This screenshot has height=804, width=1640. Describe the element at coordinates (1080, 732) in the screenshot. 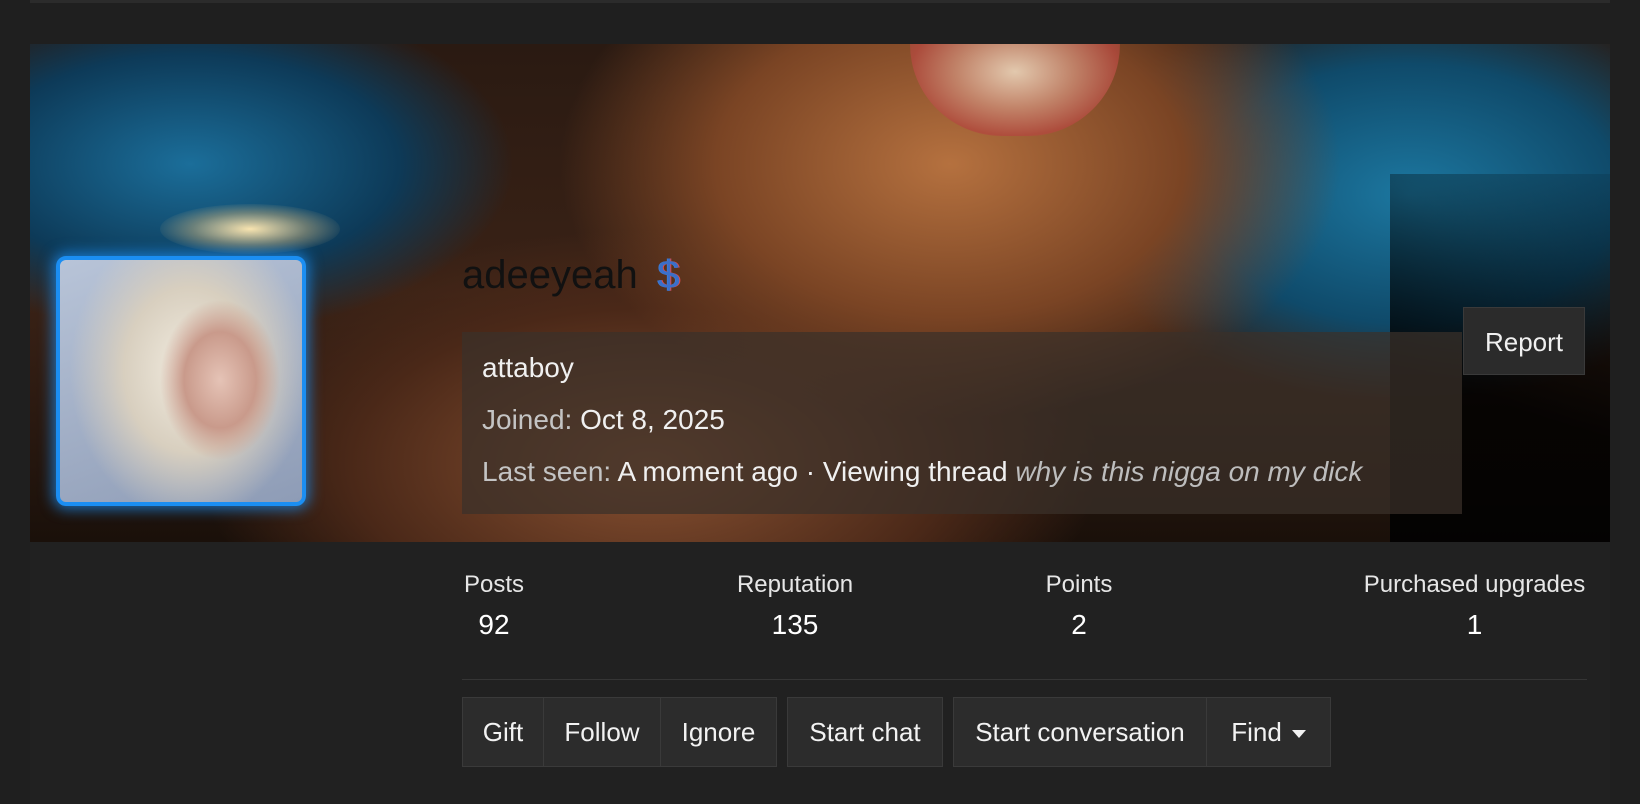

I see `start-conversation-button: Start conversation` at that location.